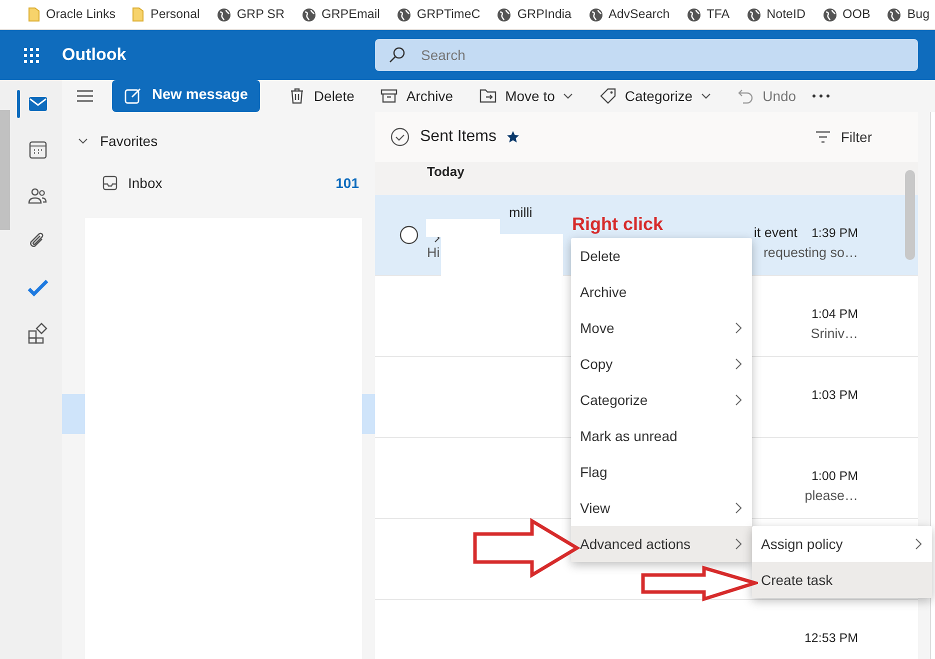  I want to click on menu-item: Mark as unread, so click(661, 436).